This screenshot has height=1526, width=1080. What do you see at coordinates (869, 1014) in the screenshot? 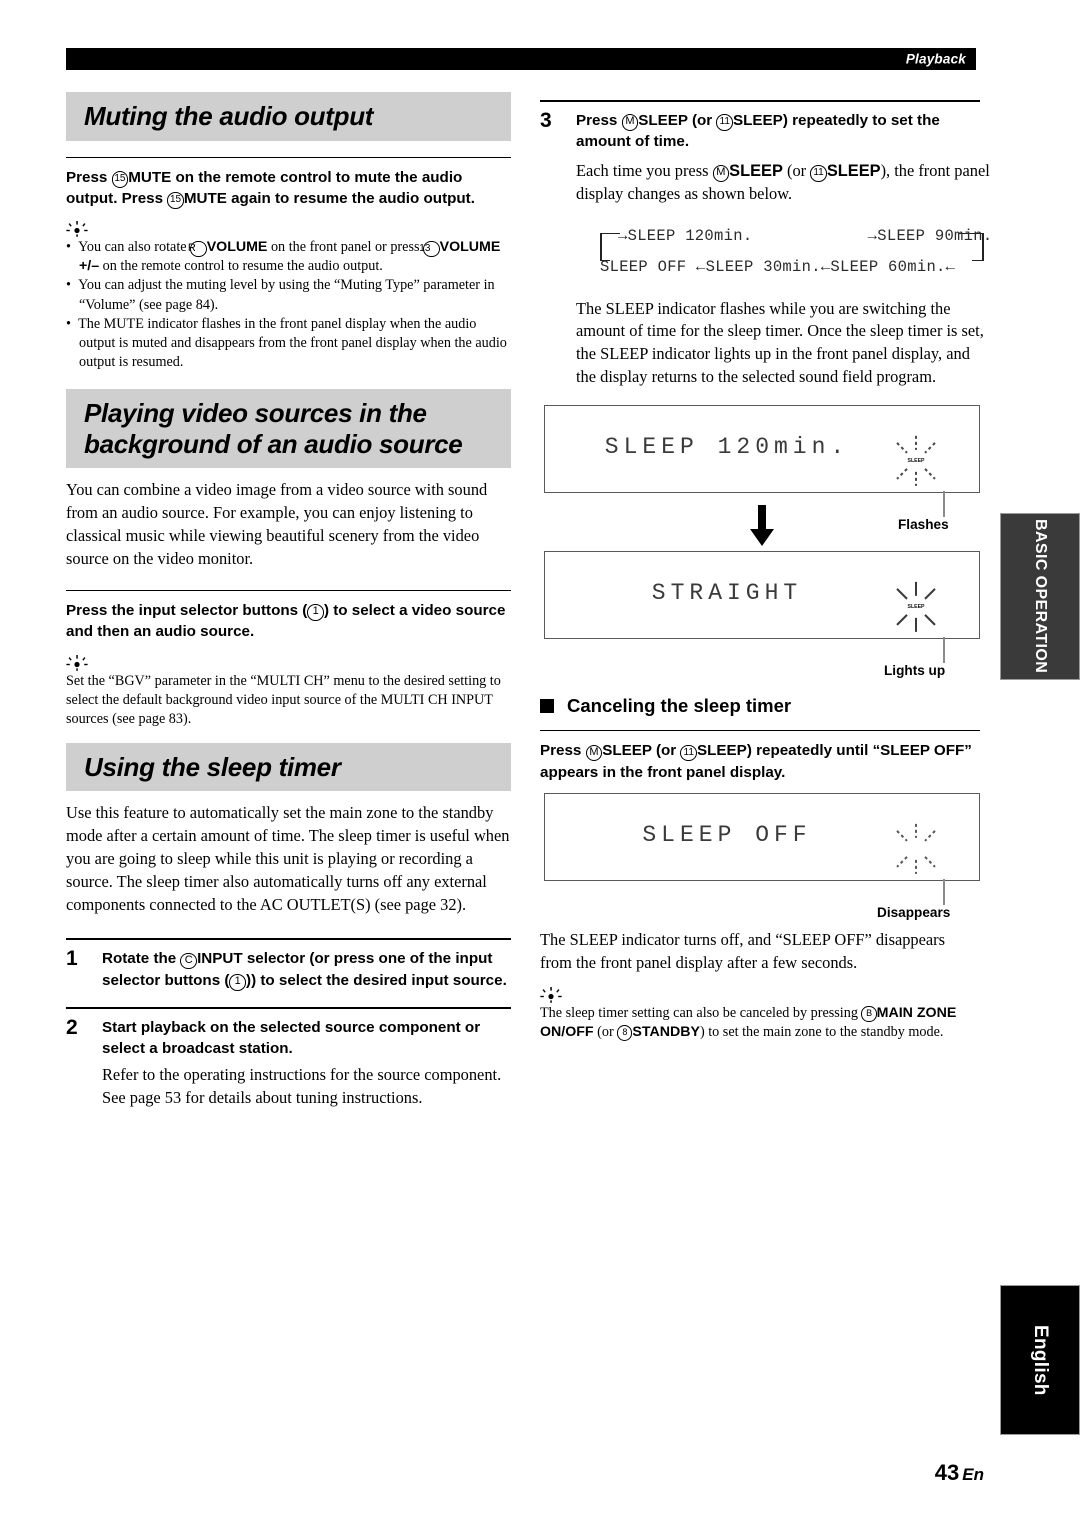
I see `ref-marker-B: B` at bounding box center [869, 1014].